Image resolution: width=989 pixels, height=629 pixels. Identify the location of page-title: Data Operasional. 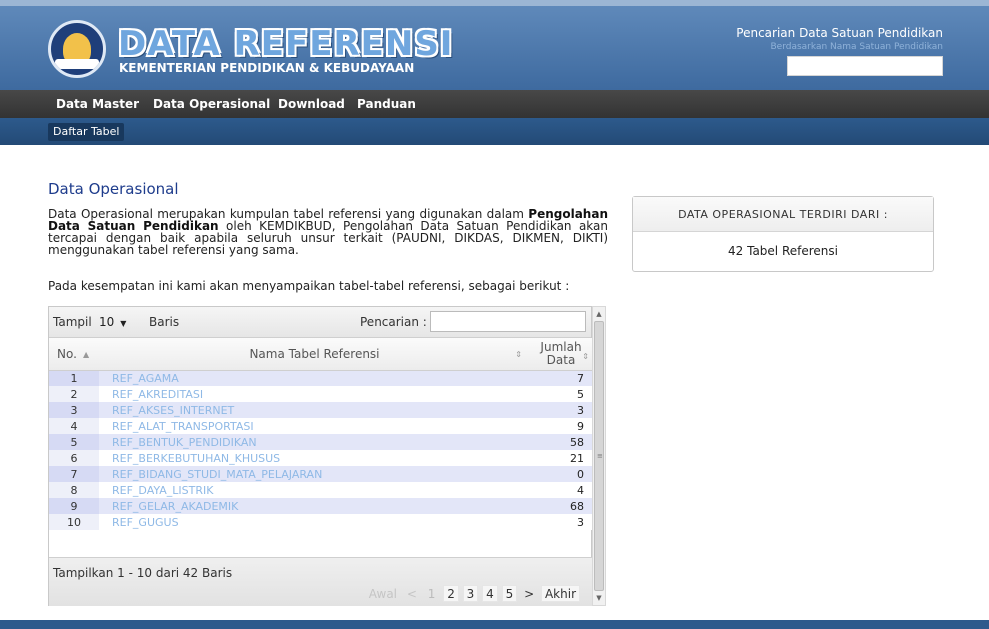
(113, 189).